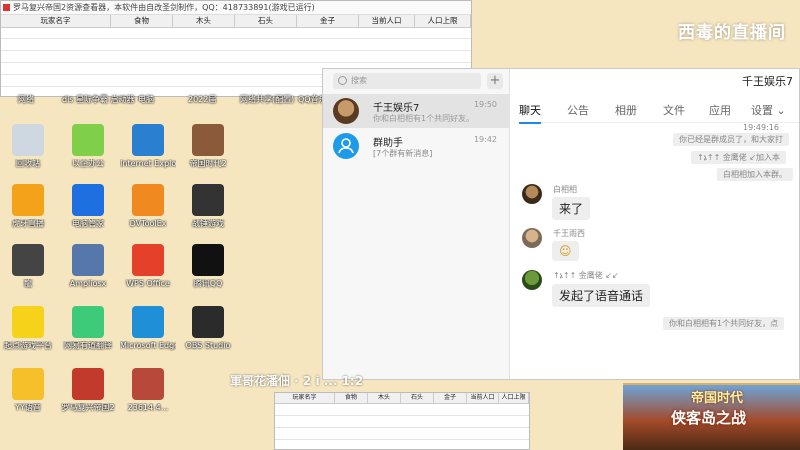 This screenshot has width=800, height=450. Describe the element at coordinates (28, 322) in the screenshot. I see `duck-icon` at that location.